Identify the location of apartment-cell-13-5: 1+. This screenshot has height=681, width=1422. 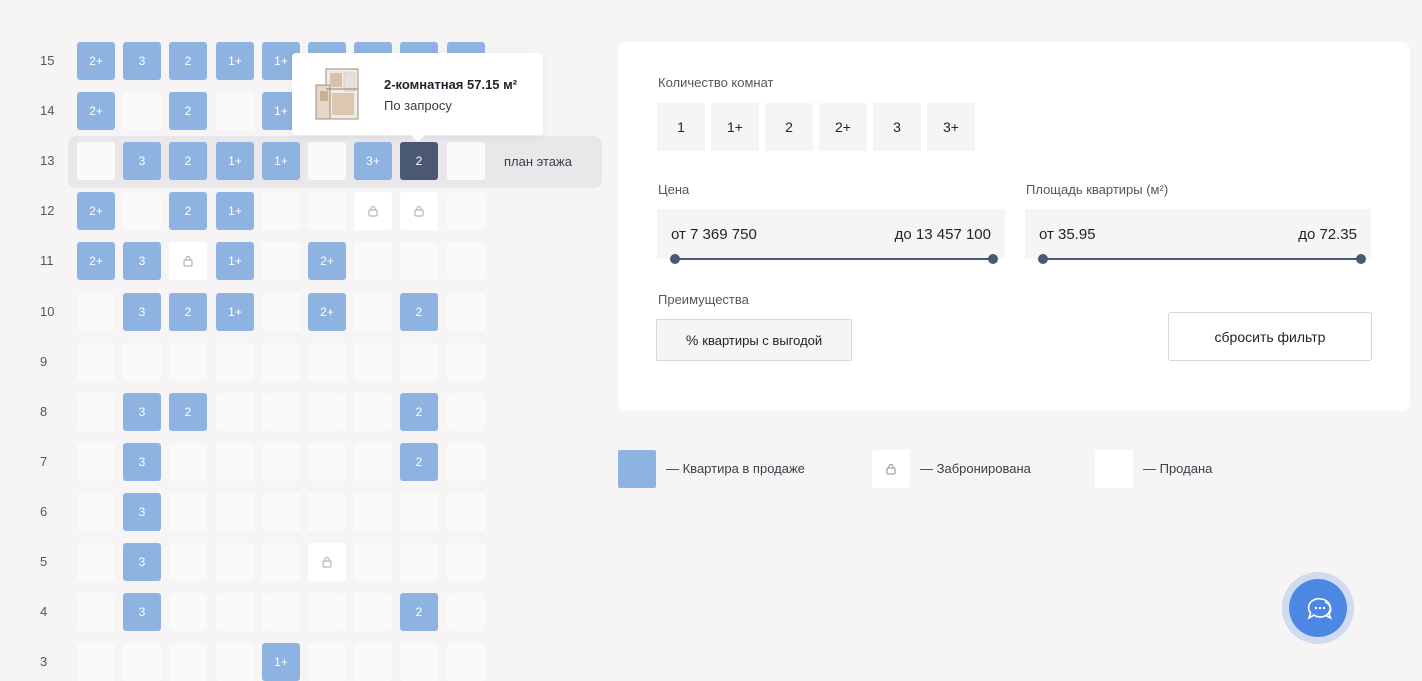
(281, 161).